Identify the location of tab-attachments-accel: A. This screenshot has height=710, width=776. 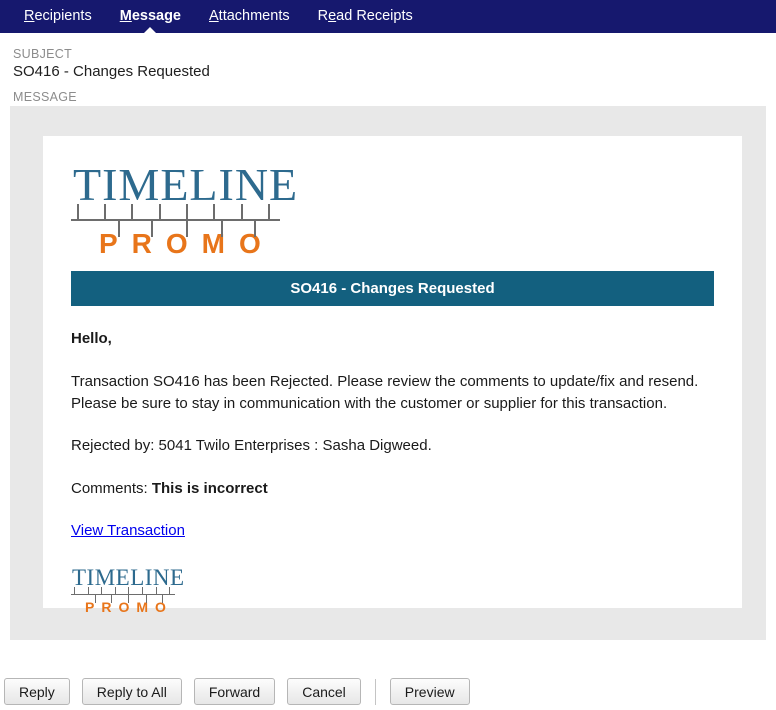
(214, 16).